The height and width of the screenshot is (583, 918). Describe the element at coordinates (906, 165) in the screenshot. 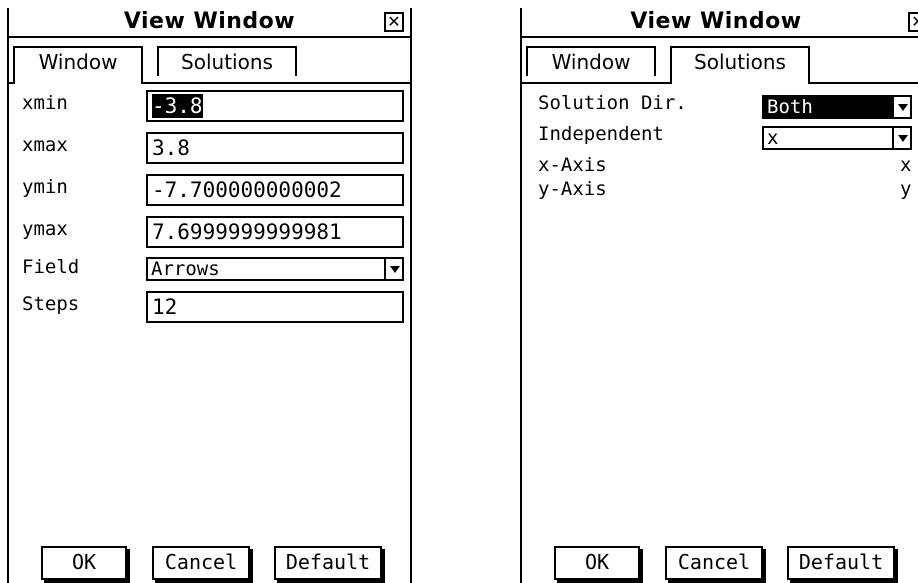

I see `x-axis-value: x` at that location.